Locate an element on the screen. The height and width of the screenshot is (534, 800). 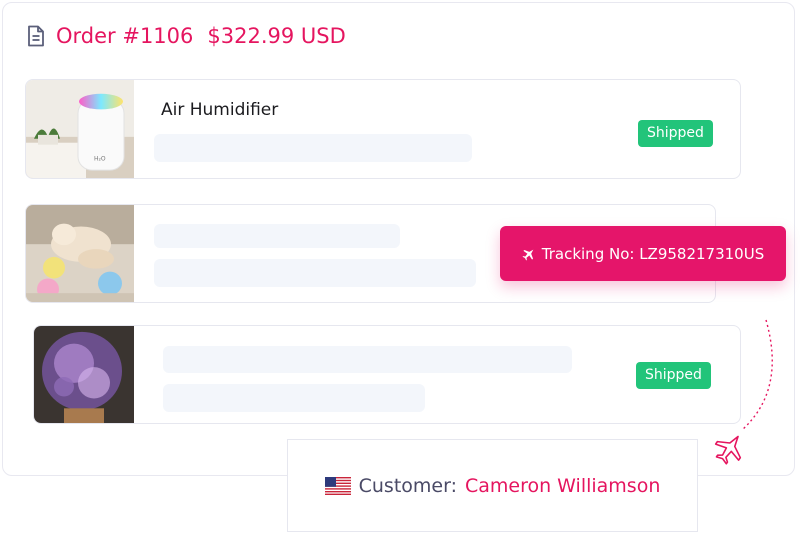
tracking-banner: Tracking No: LZ958217310US is located at coordinates (643, 253).